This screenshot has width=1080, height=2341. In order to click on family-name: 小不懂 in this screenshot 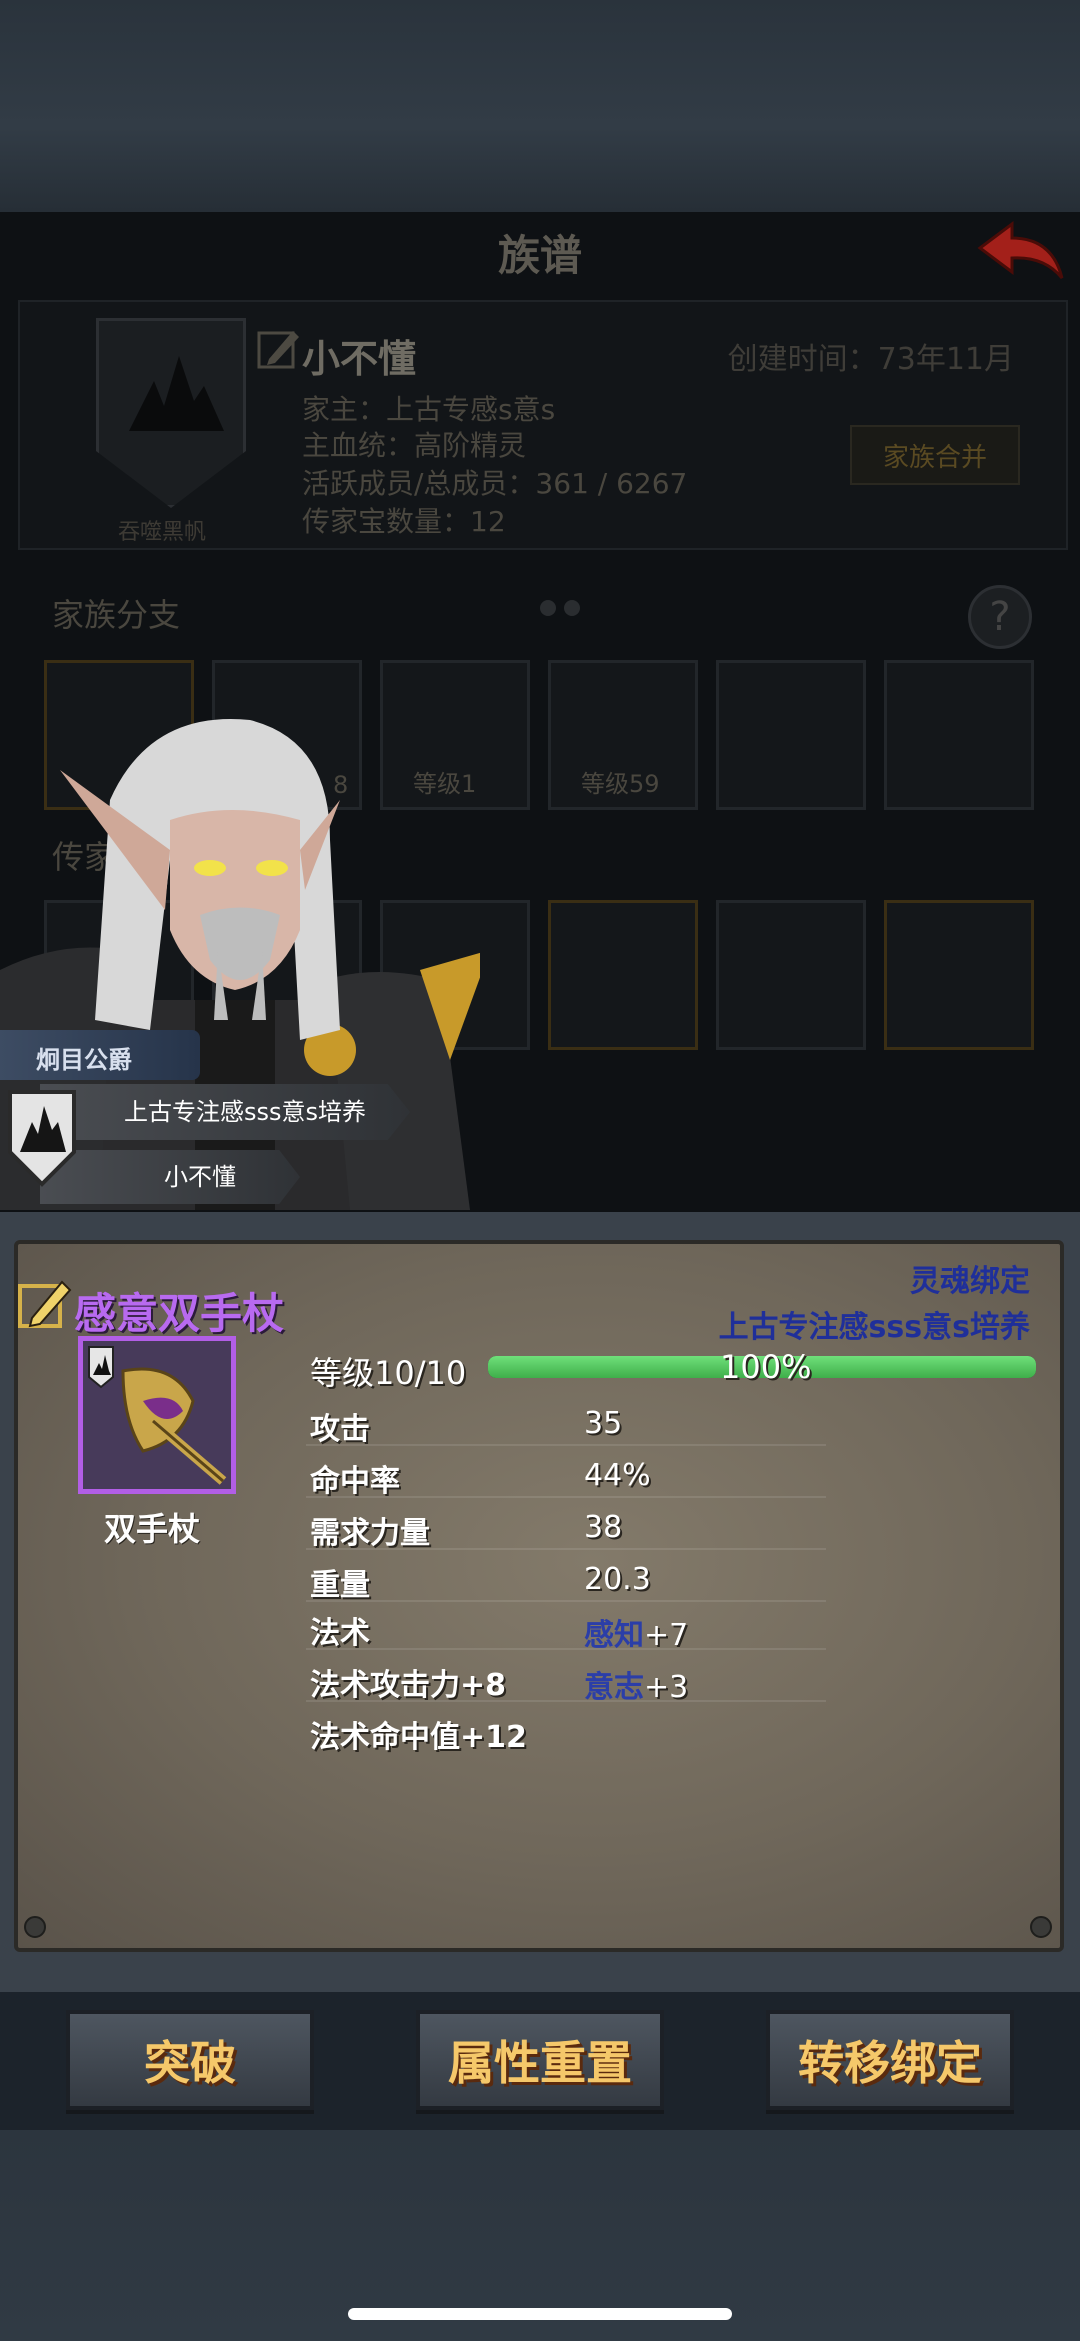, I will do `click(359, 359)`.